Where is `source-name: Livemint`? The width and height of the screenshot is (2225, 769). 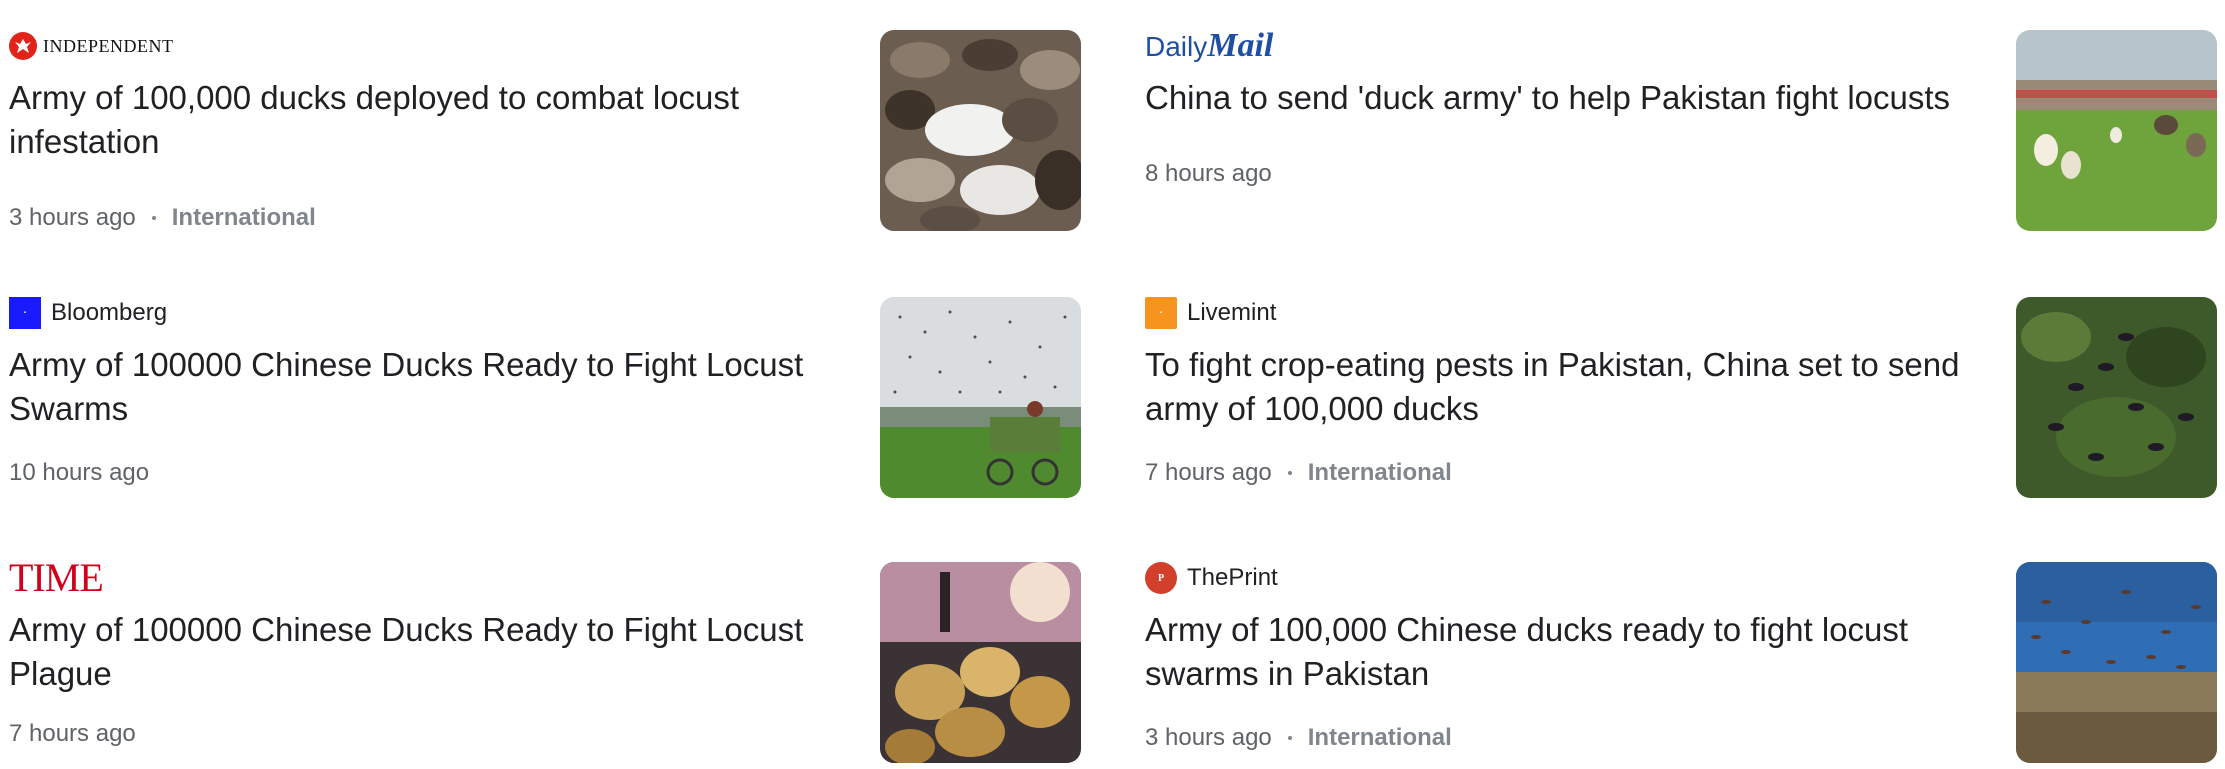 source-name: Livemint is located at coordinates (1232, 312).